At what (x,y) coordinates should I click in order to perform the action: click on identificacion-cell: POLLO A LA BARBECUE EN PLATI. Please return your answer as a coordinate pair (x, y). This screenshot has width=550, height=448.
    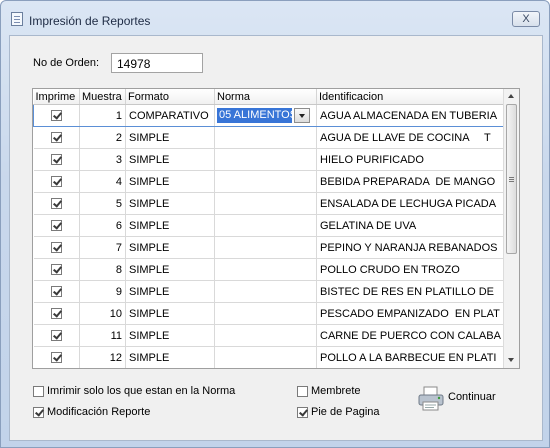
    Looking at the image, I should click on (410, 357).